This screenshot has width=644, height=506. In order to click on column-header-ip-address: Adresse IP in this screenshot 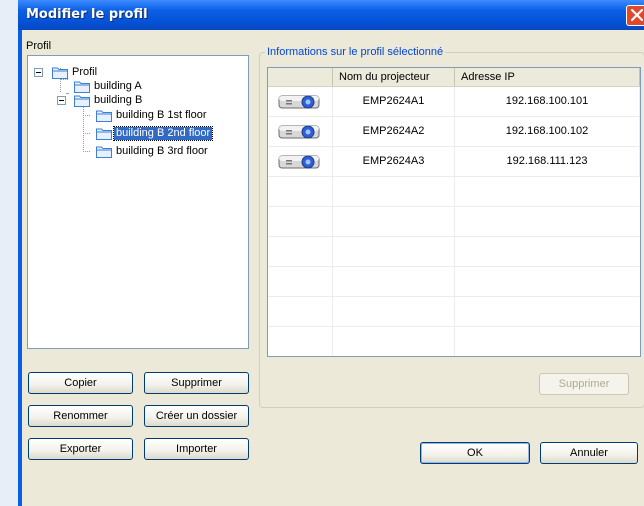, I will do `click(547, 77)`.